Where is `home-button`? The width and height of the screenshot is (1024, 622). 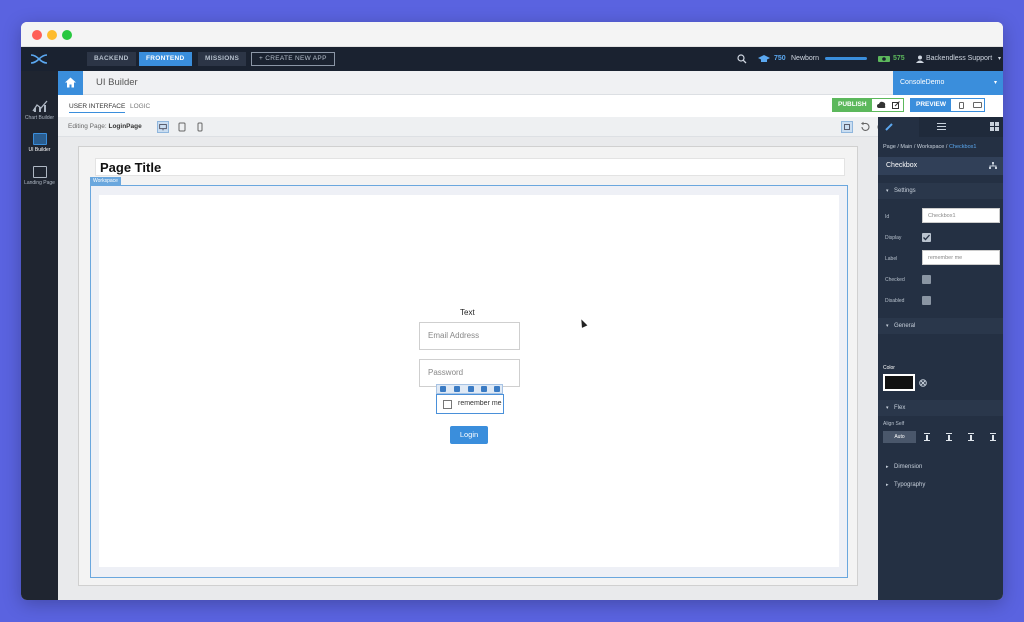 home-button is located at coordinates (70, 83).